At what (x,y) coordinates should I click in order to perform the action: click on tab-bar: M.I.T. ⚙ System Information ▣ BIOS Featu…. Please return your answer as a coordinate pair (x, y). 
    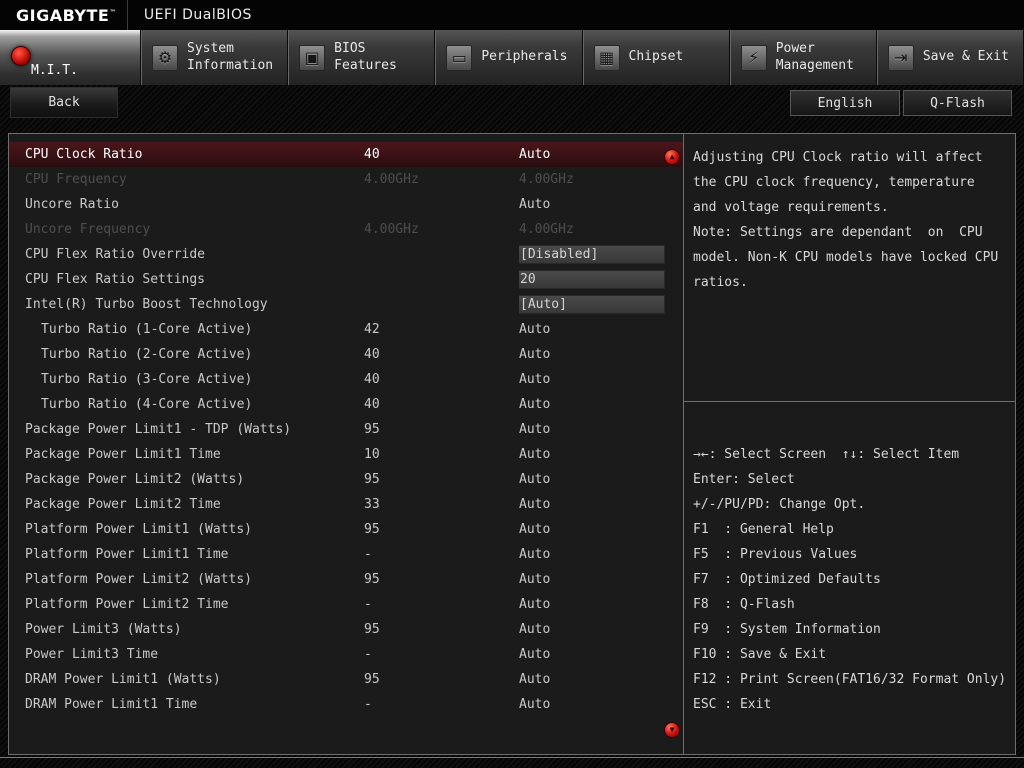
    Looking at the image, I should click on (512, 57).